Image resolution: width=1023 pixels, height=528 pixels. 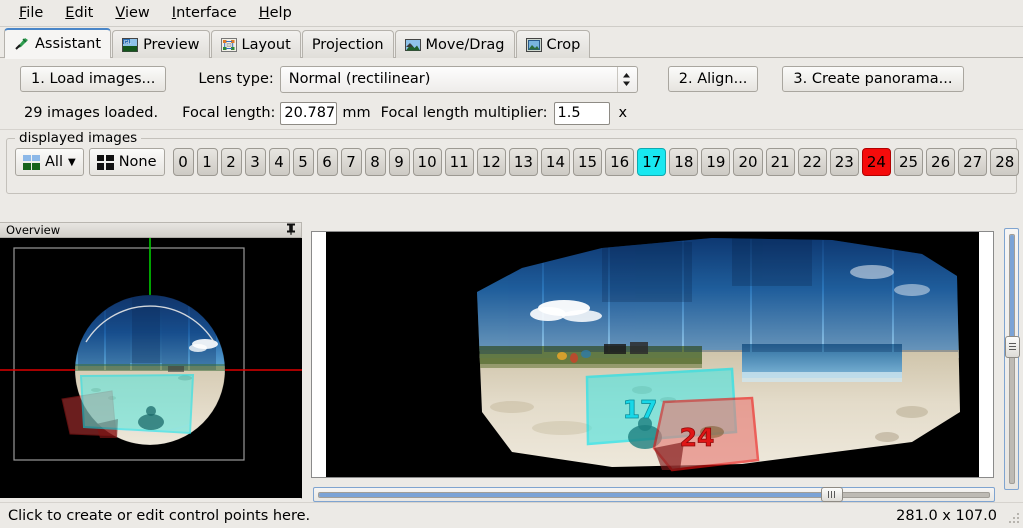 What do you see at coordinates (127, 43) in the screenshot?
I see `svg-text: GL` at bounding box center [127, 43].